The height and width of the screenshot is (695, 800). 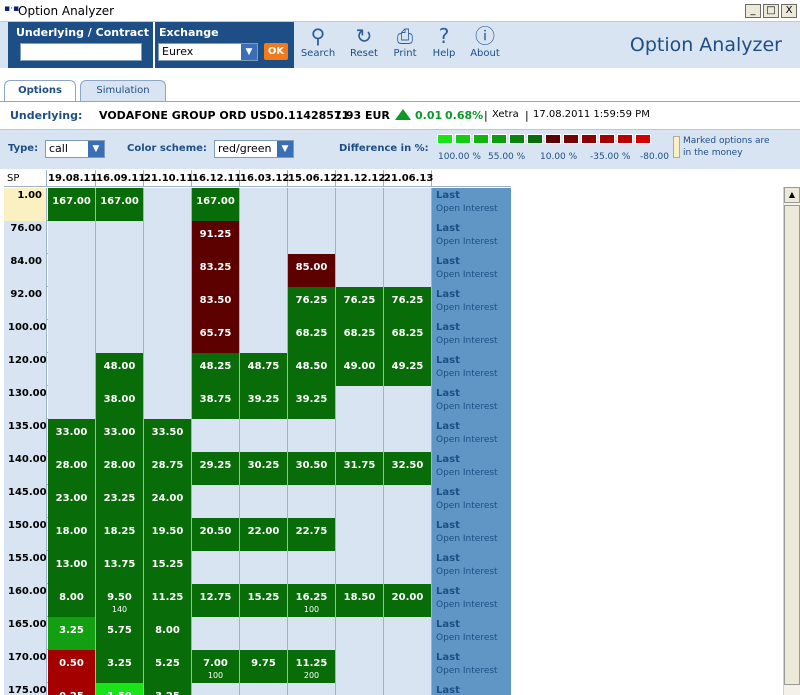 I want to click on underlying-input, so click(x=81, y=52).